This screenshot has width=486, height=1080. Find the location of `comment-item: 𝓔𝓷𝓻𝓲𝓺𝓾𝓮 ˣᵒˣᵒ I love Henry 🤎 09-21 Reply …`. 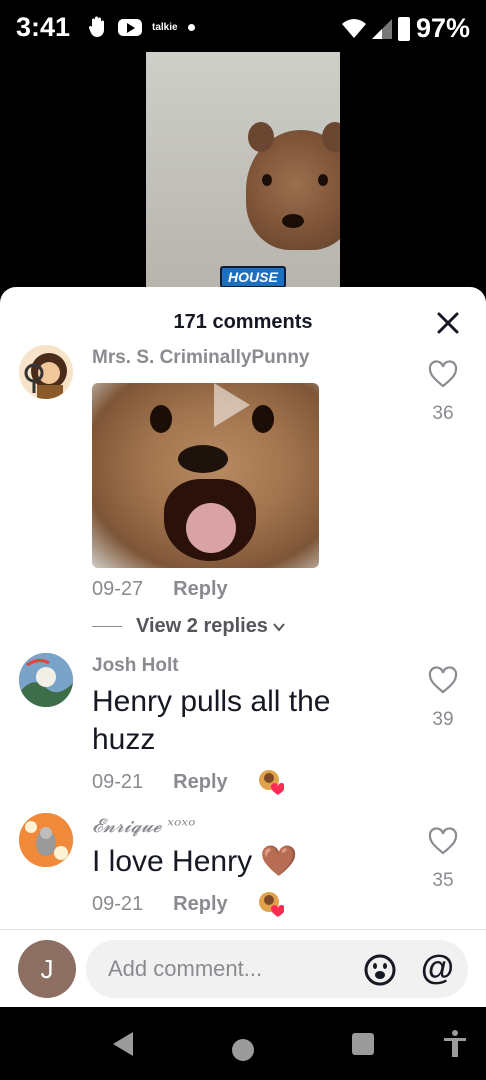

comment-item: 𝓔𝓷𝓻𝓲𝓺𝓾𝓮 ˣᵒˣᵒ I love Henry 🤎 09-21 Reply … is located at coordinates (243, 877).